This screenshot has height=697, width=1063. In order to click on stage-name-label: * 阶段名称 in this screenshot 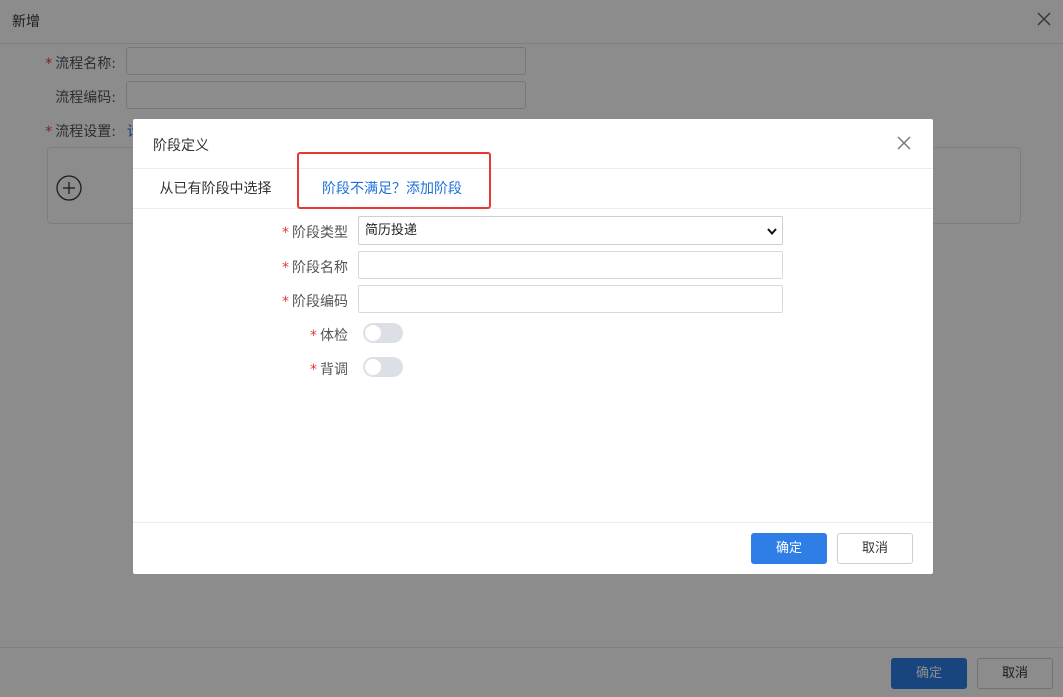, I will do `click(315, 268)`.